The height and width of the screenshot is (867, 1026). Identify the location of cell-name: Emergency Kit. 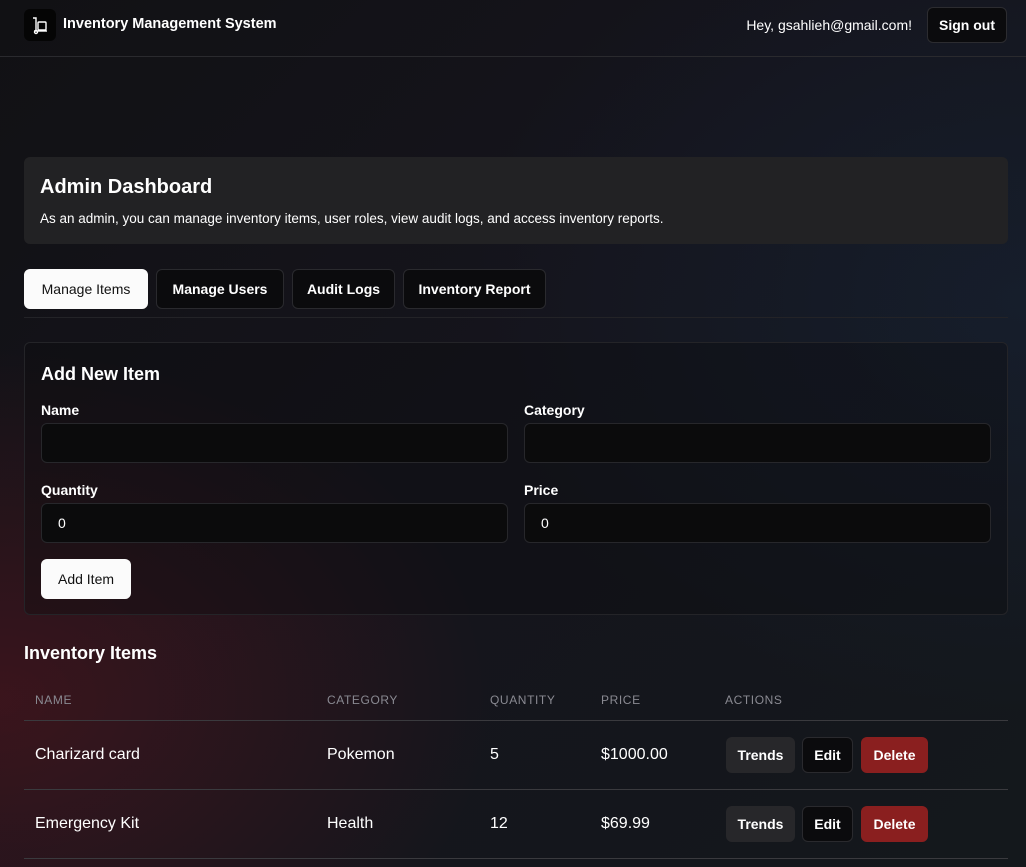
(87, 823).